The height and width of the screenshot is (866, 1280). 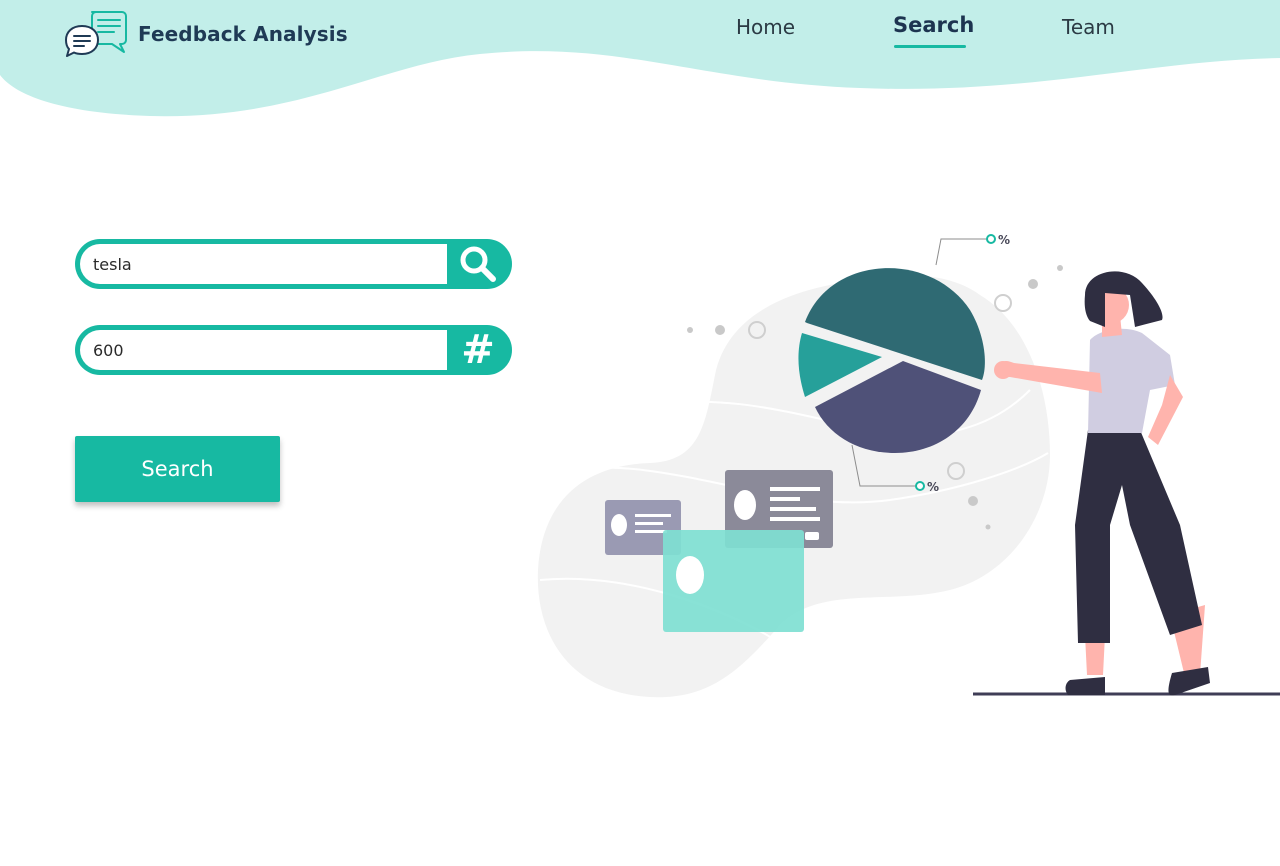 What do you see at coordinates (1004, 240) in the screenshot?
I see `pie-label-top: %` at bounding box center [1004, 240].